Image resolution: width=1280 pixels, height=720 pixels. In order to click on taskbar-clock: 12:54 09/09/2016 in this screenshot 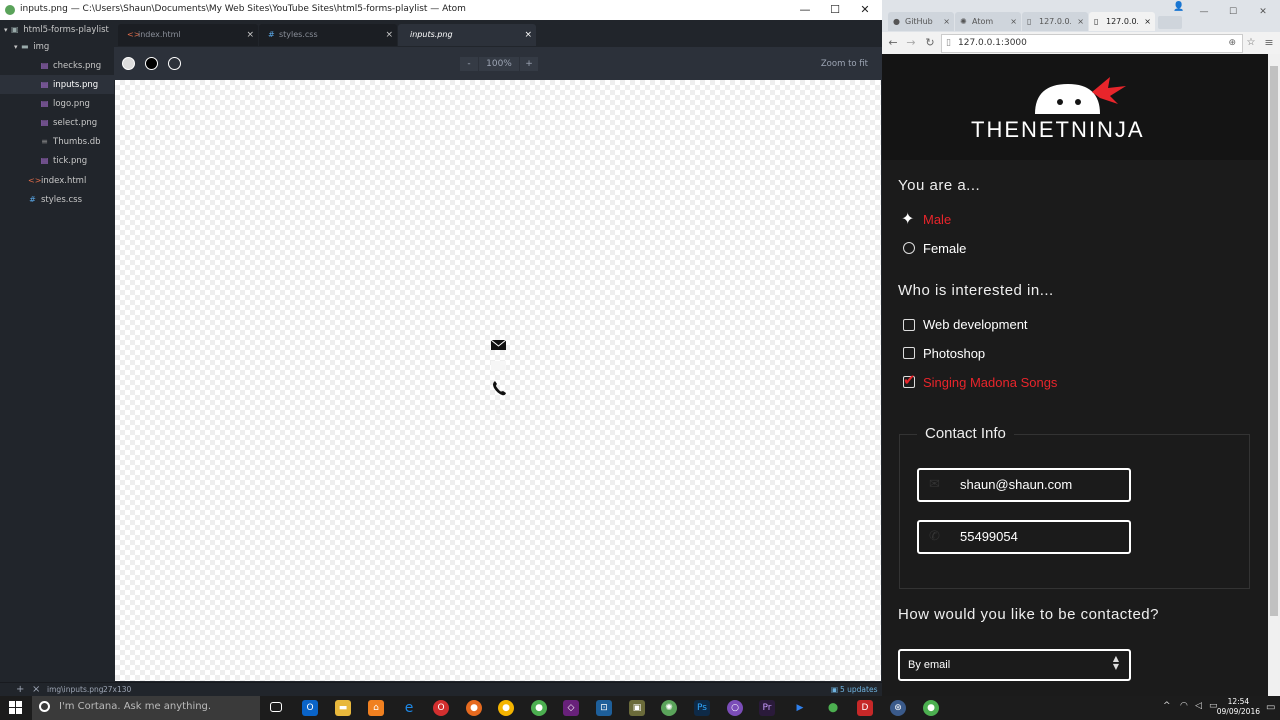, I will do `click(1238, 707)`.